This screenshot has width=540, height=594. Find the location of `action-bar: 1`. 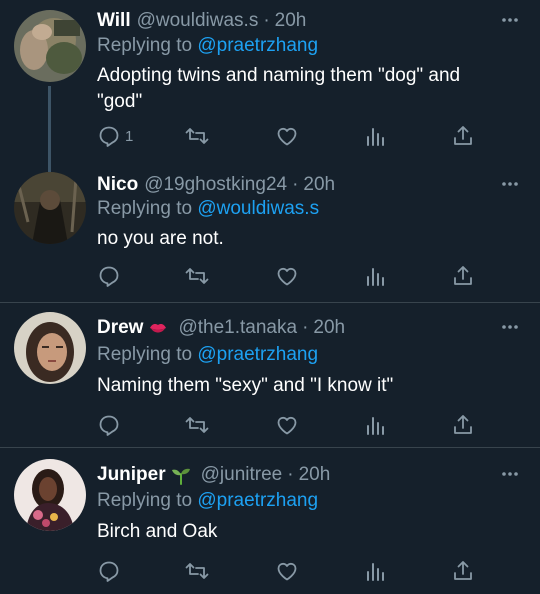

action-bar: 1 is located at coordinates (297, 136).